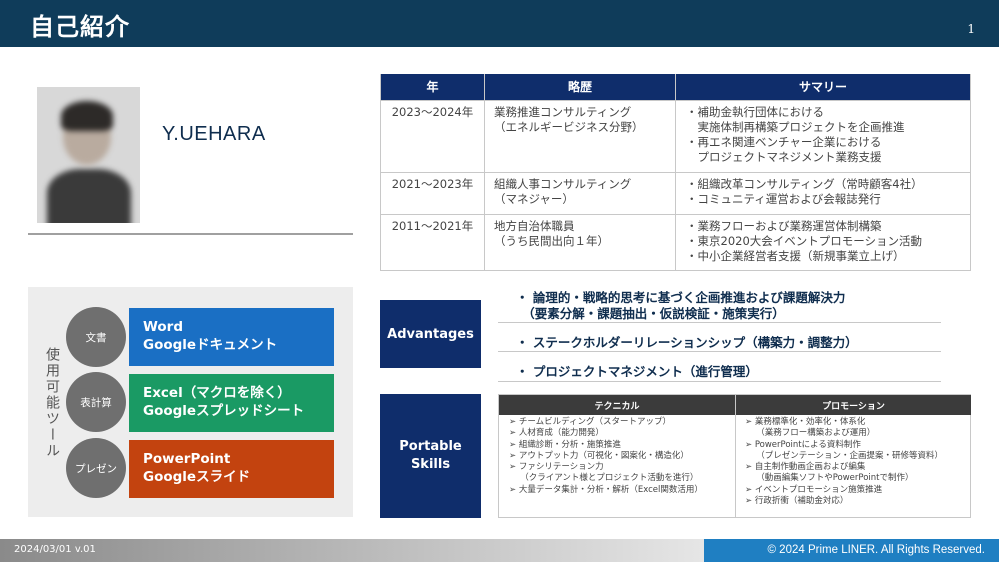  Describe the element at coordinates (432, 193) in the screenshot. I see `history-year: 2021〜2023年` at that location.